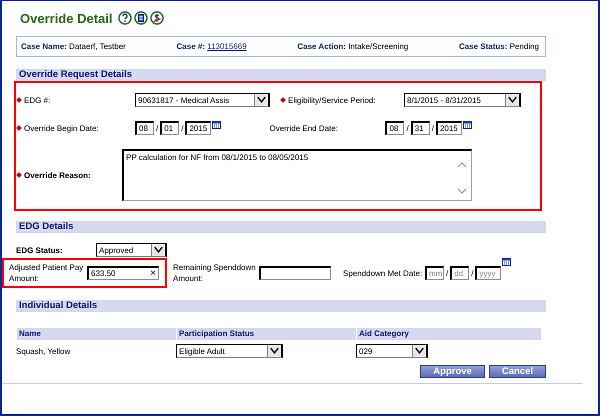 Image resolution: width=600 pixels, height=416 pixels. What do you see at coordinates (462, 178) in the screenshot?
I see `scroll-arrows-icon` at bounding box center [462, 178].